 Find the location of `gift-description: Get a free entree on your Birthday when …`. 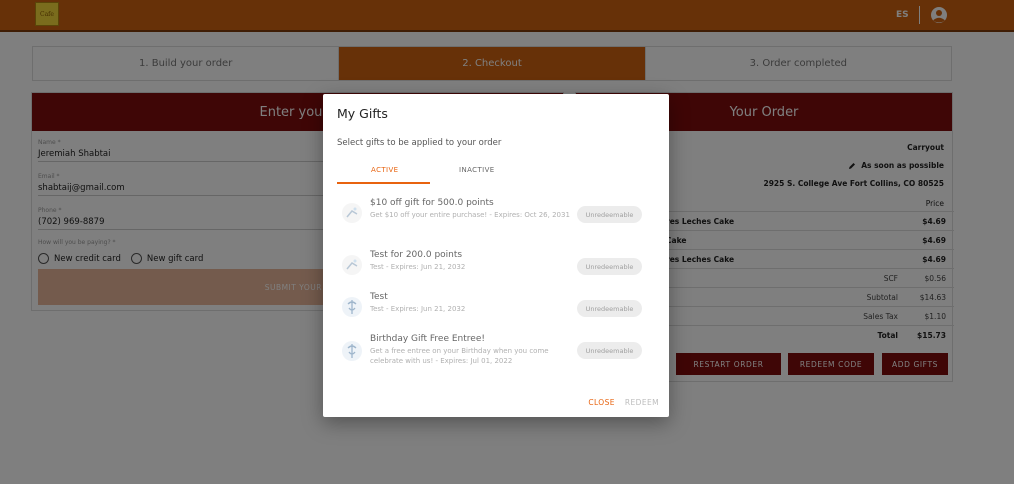

gift-description: Get a free entree on your Birthday when … is located at coordinates (459, 356).